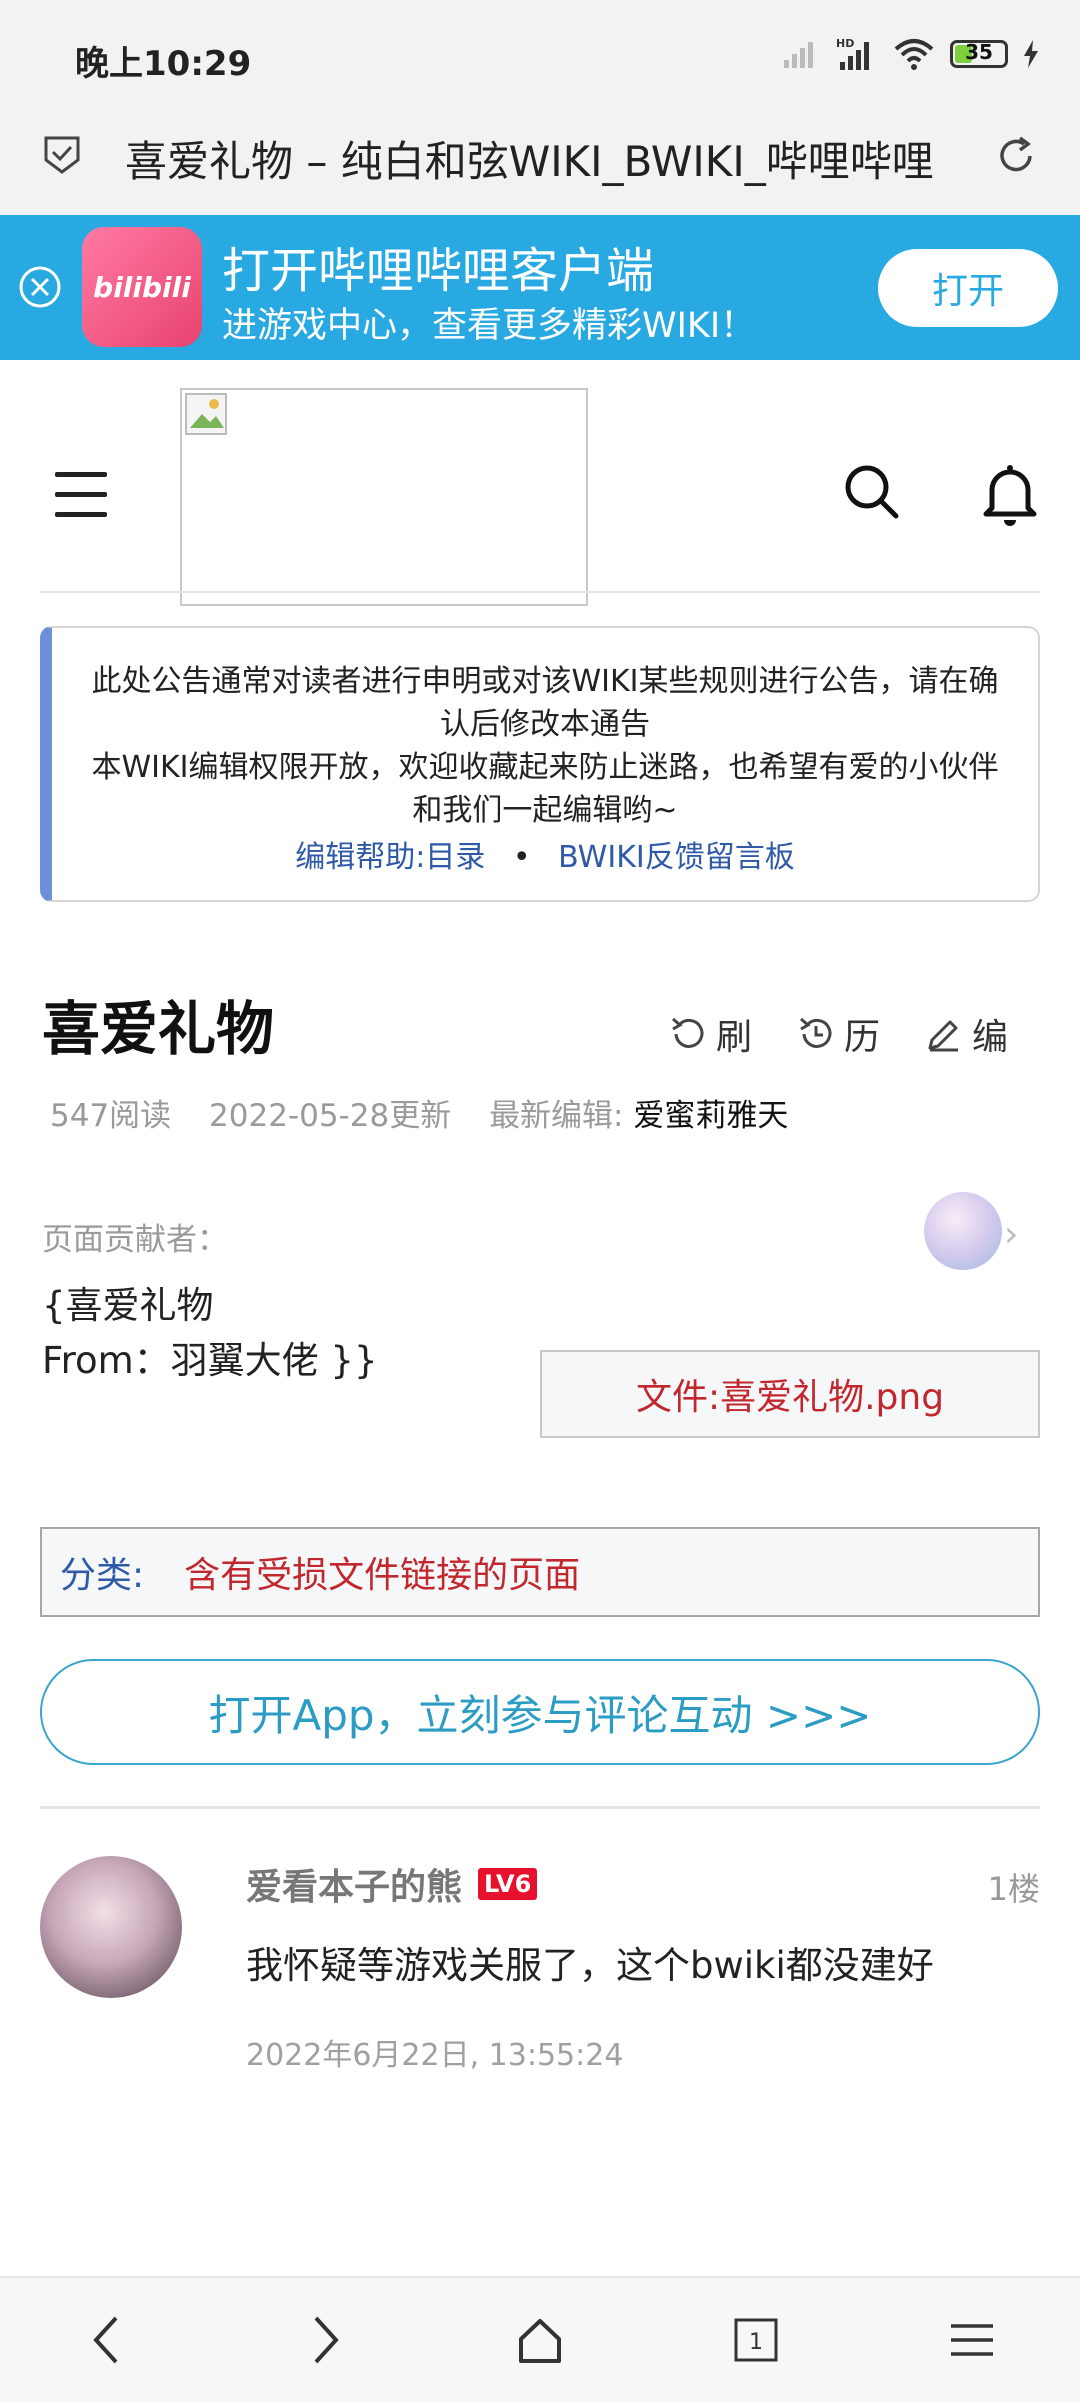 Image resolution: width=1080 pixels, height=2402 pixels. What do you see at coordinates (852, 53) in the screenshot?
I see `hd-signal-icon: HD` at bounding box center [852, 53].